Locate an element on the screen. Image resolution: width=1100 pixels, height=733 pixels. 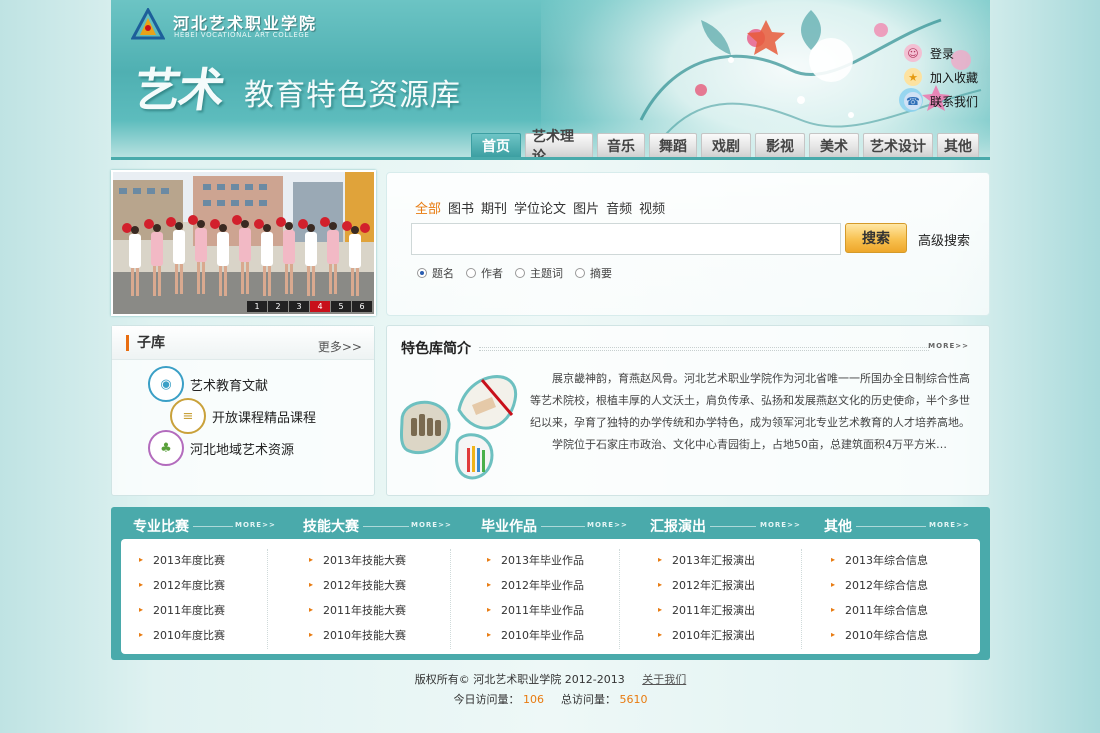
nav-tab-dance: 舞蹈 is located at coordinates (673, 145).